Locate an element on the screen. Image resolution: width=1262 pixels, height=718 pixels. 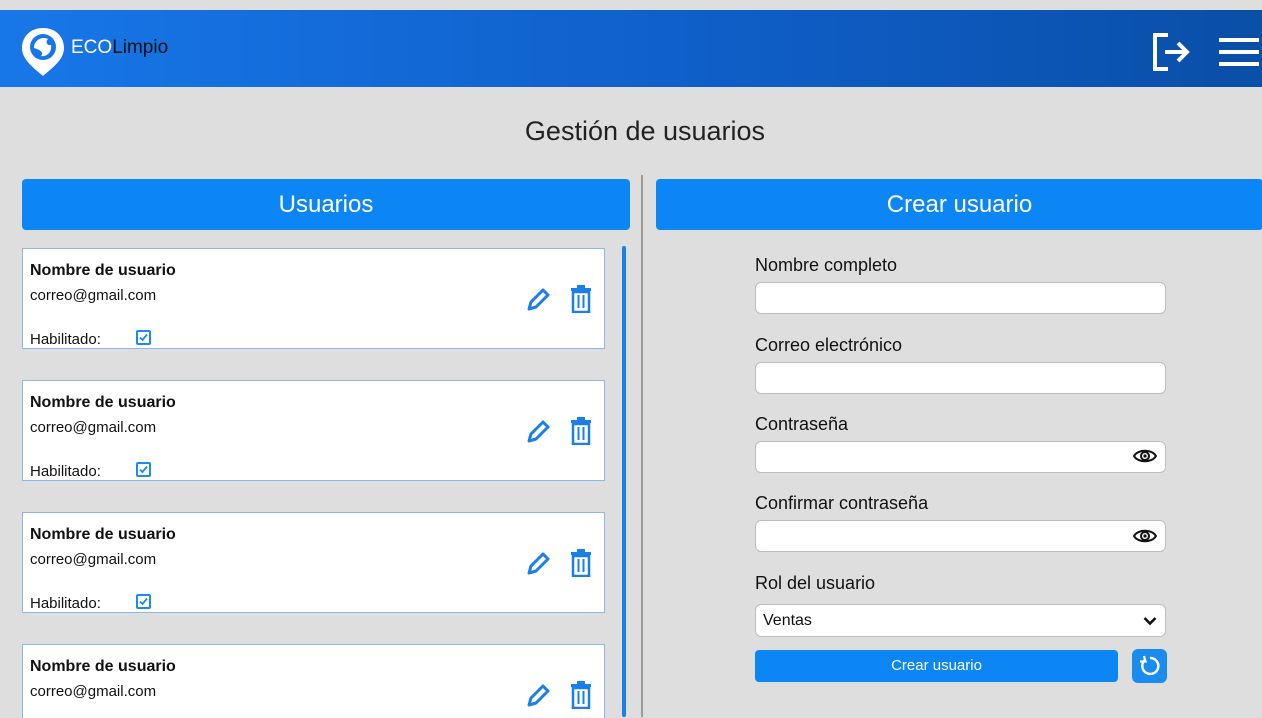
logo-icon is located at coordinates (43, 52).